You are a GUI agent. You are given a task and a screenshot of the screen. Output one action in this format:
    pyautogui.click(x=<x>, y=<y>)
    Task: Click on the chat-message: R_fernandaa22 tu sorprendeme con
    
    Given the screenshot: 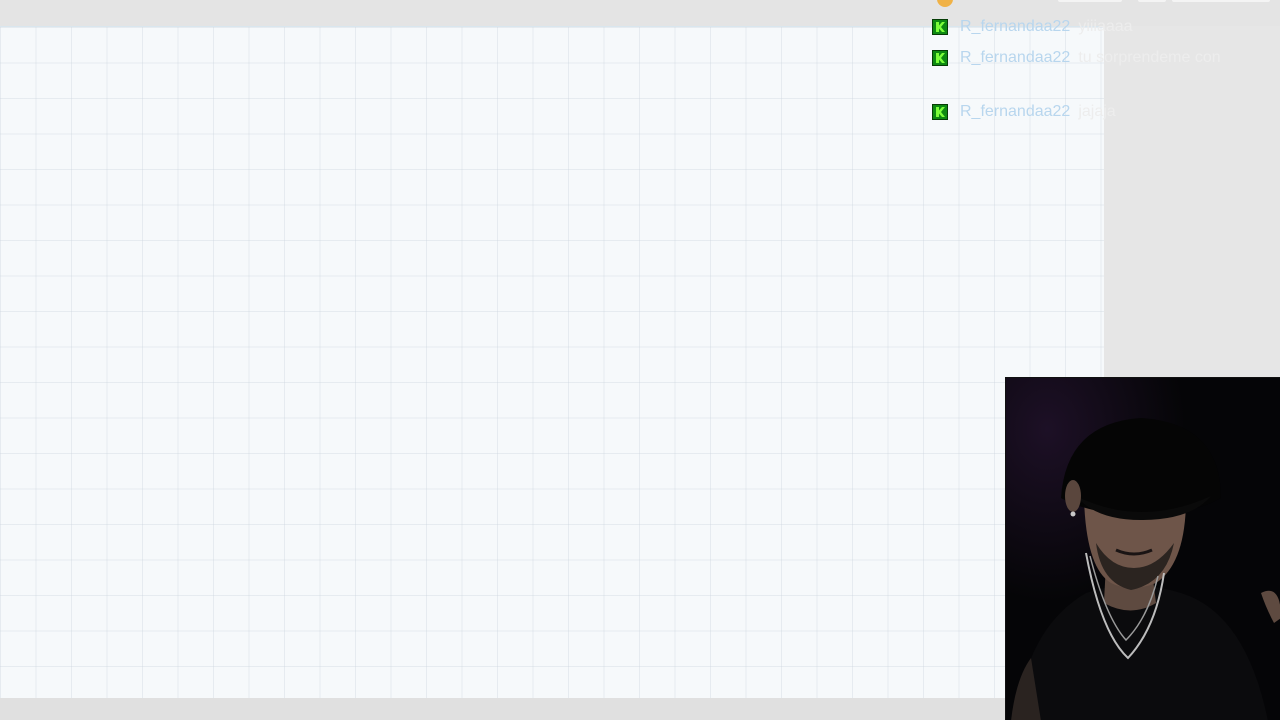 What is the action you would take?
    pyautogui.click(x=1076, y=58)
    